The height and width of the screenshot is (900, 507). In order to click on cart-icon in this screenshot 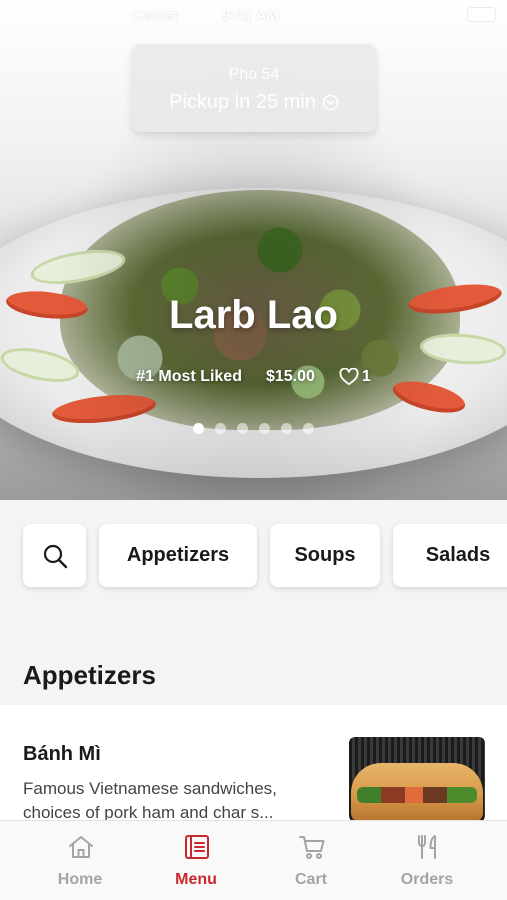, I will do `click(312, 847)`.